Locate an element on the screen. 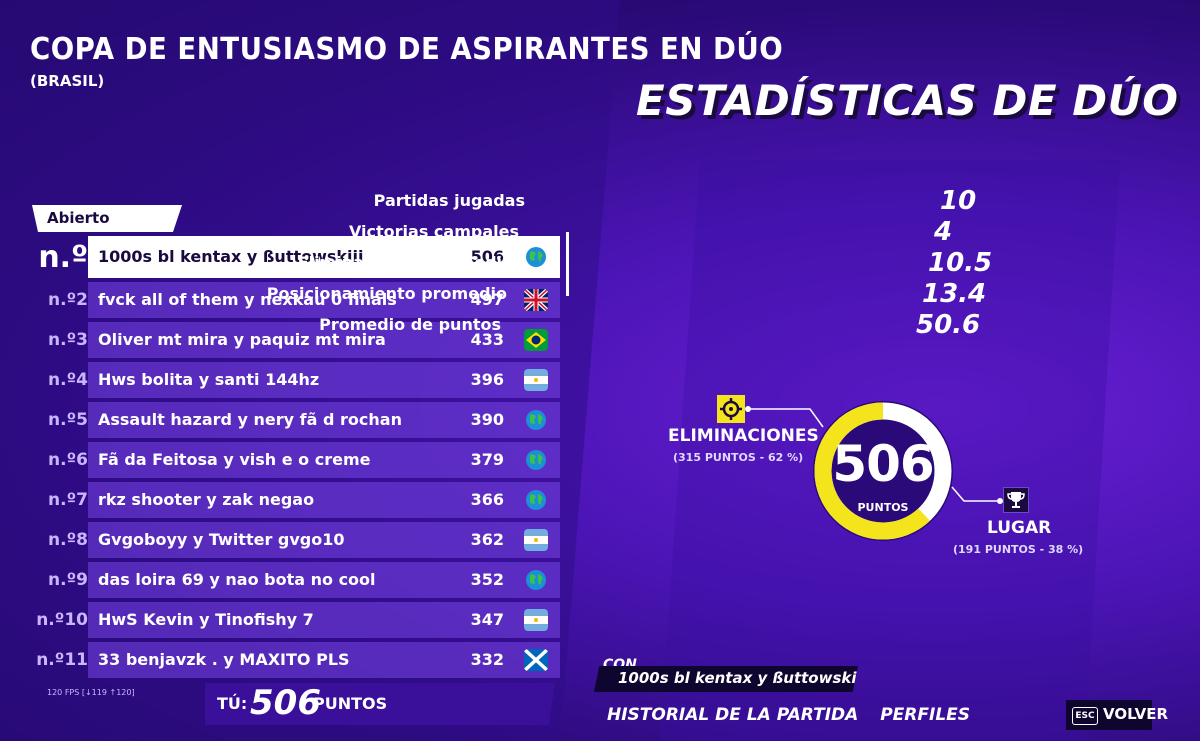  row-rank: n.º9 is located at coordinates (68, 580).